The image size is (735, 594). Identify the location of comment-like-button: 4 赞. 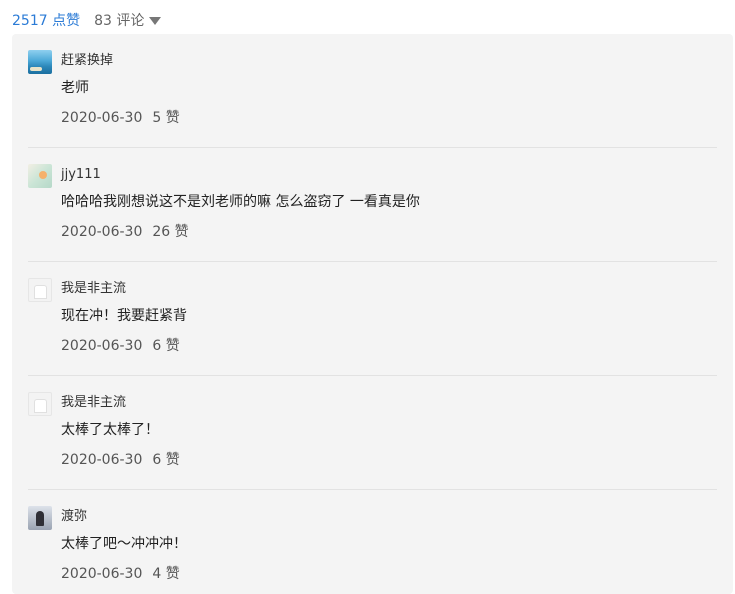
(165, 574).